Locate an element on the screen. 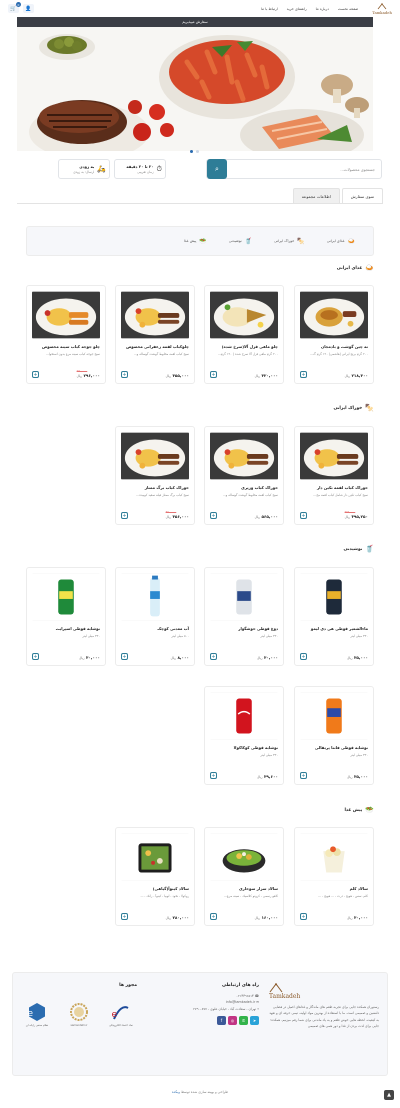  rice-icon: 🍛 is located at coordinates (369, 268).